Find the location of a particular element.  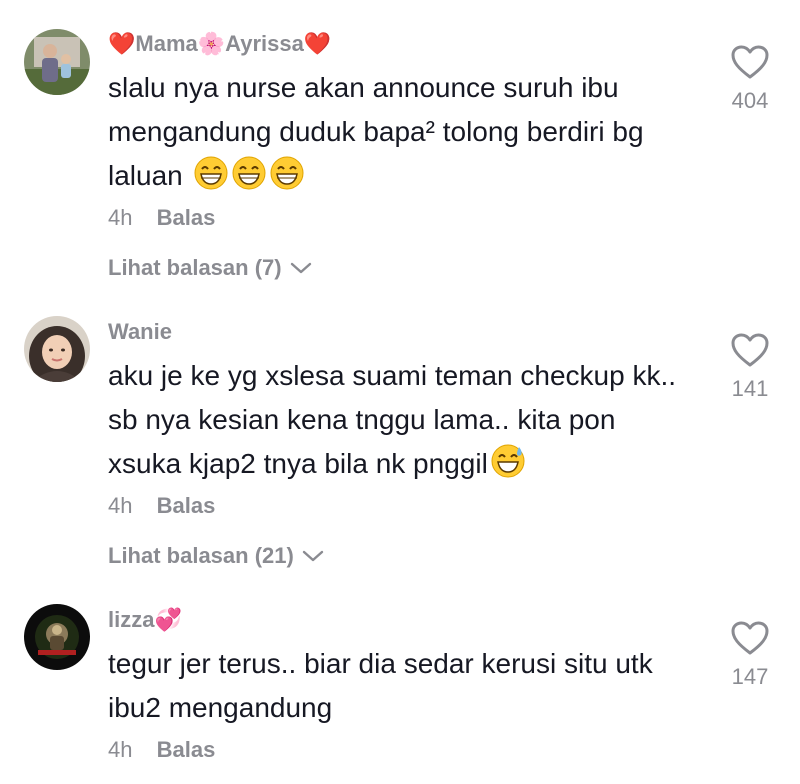

view-replies-button: Lihat balasan (7) is located at coordinates (398, 268).